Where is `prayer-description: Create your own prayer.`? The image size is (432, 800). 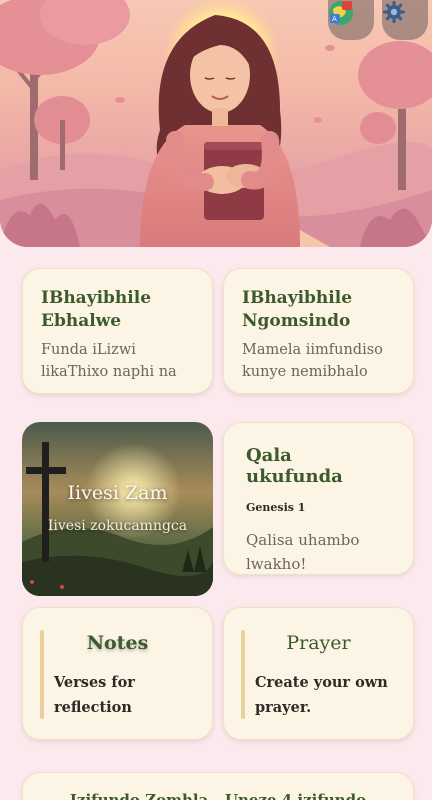 prayer-description: Create your own prayer. is located at coordinates (321, 695).